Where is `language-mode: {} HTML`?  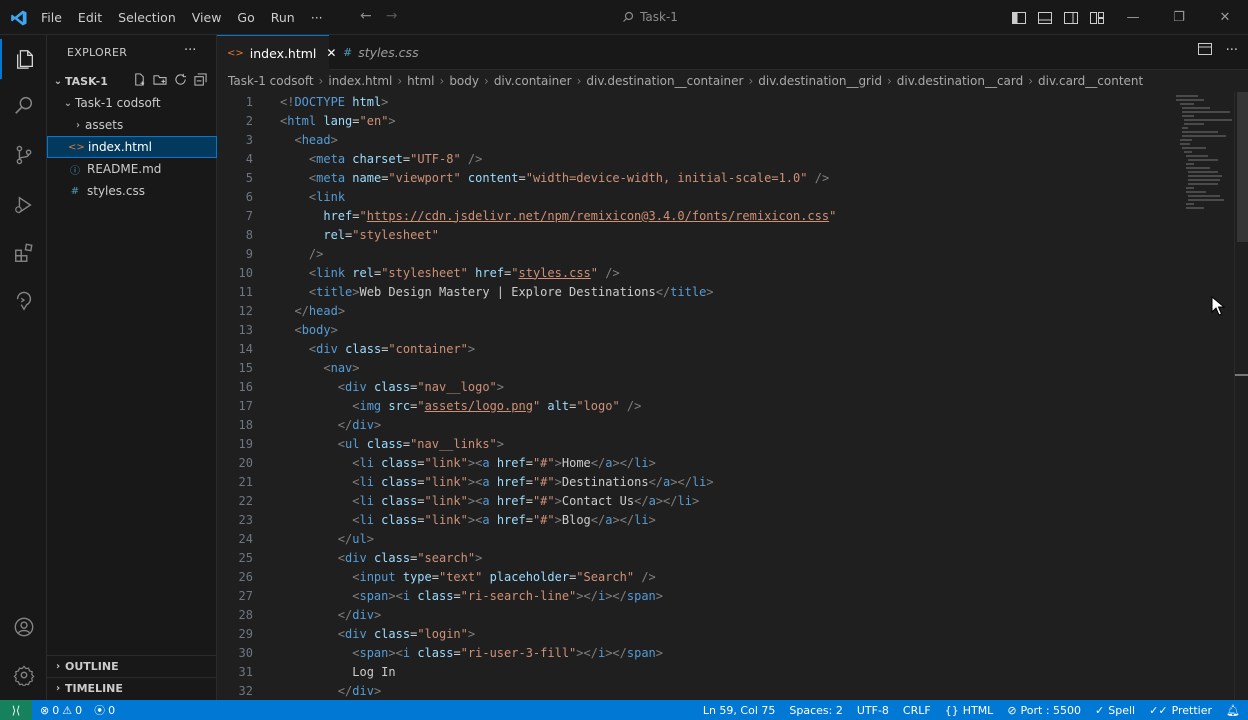 language-mode: {} HTML is located at coordinates (969, 710).